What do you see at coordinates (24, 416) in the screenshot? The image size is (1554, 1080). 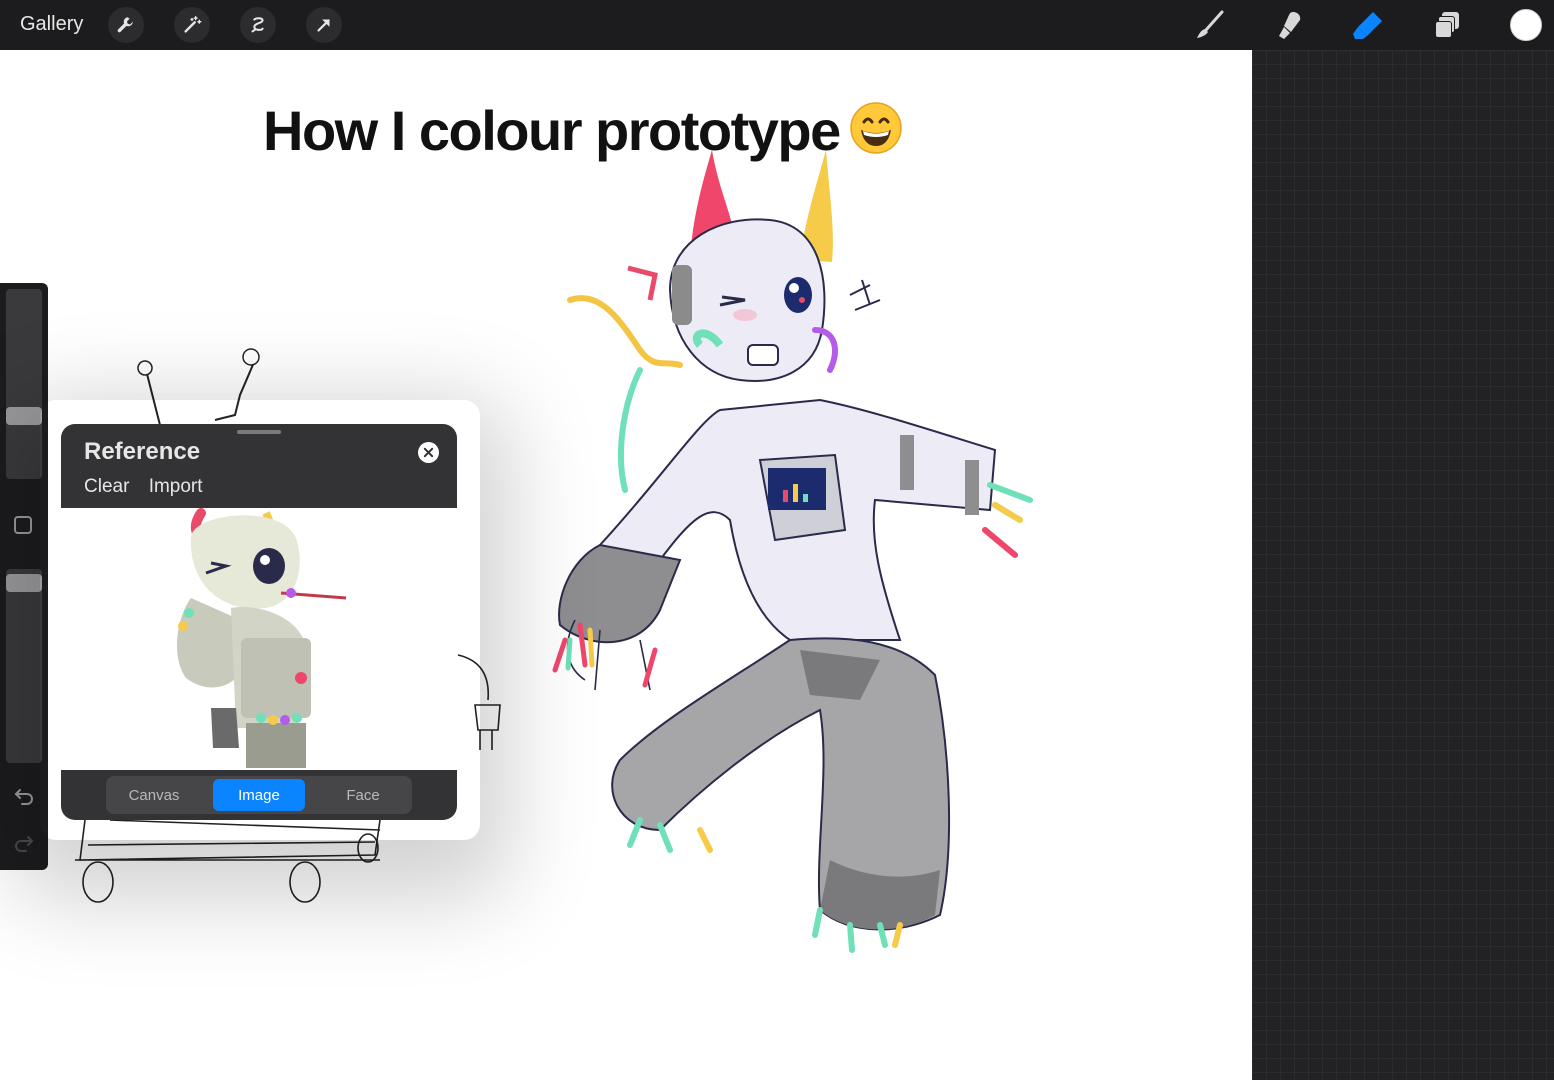 I see `brush-size-knob` at bounding box center [24, 416].